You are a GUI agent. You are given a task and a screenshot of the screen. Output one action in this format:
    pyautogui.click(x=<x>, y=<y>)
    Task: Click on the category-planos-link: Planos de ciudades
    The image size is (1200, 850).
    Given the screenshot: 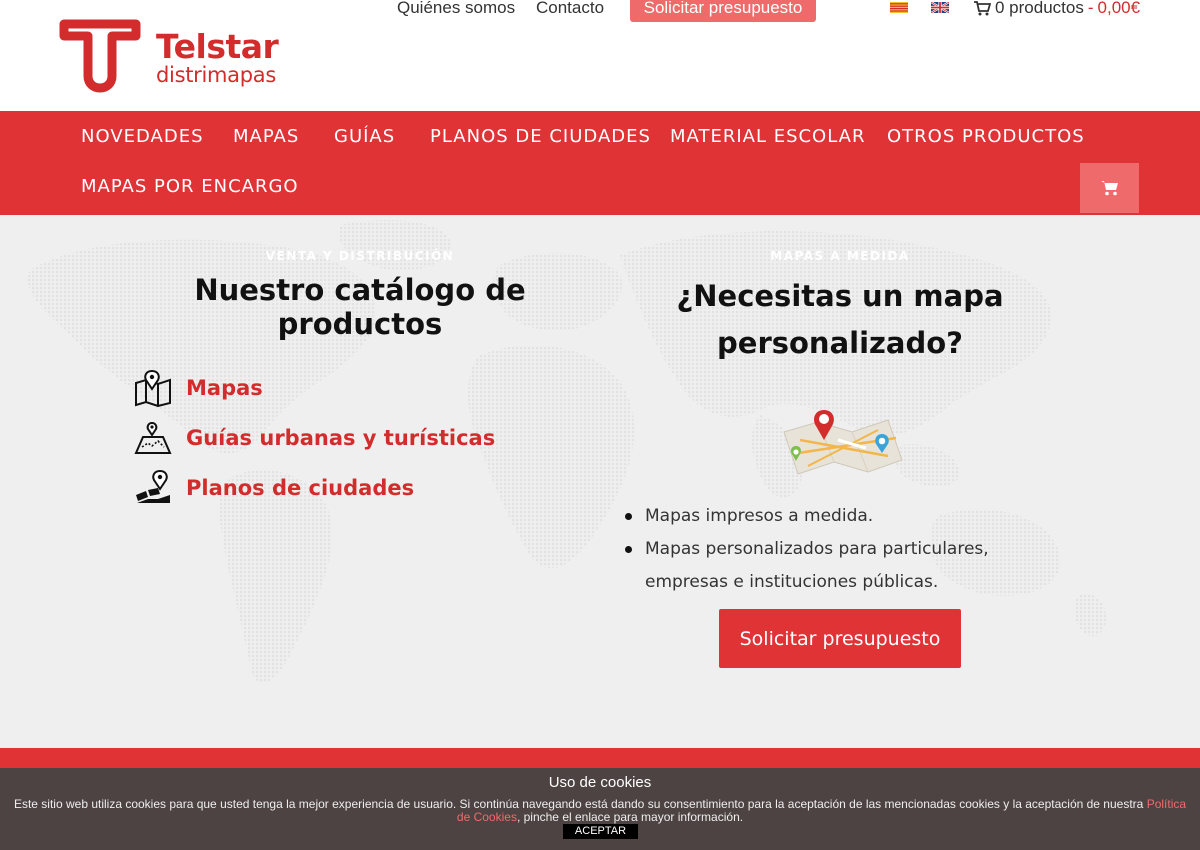 What is the action you would take?
    pyautogui.click(x=314, y=488)
    